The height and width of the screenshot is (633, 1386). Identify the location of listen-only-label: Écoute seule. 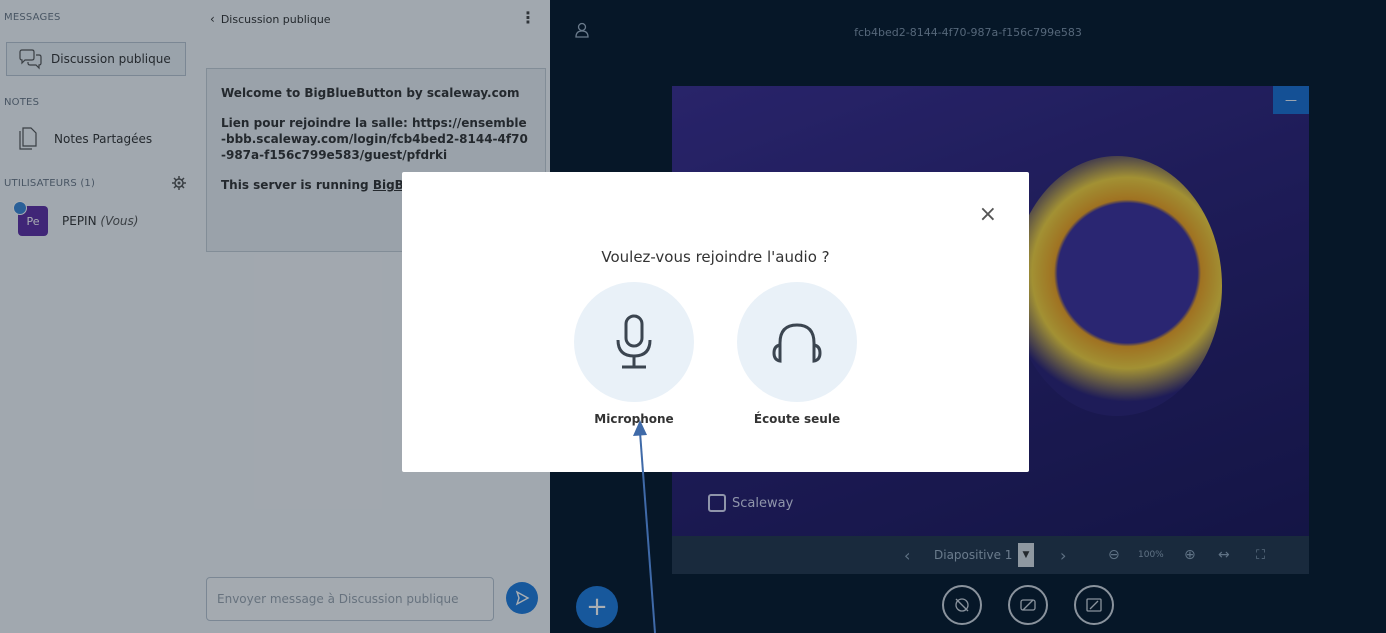
(797, 419).